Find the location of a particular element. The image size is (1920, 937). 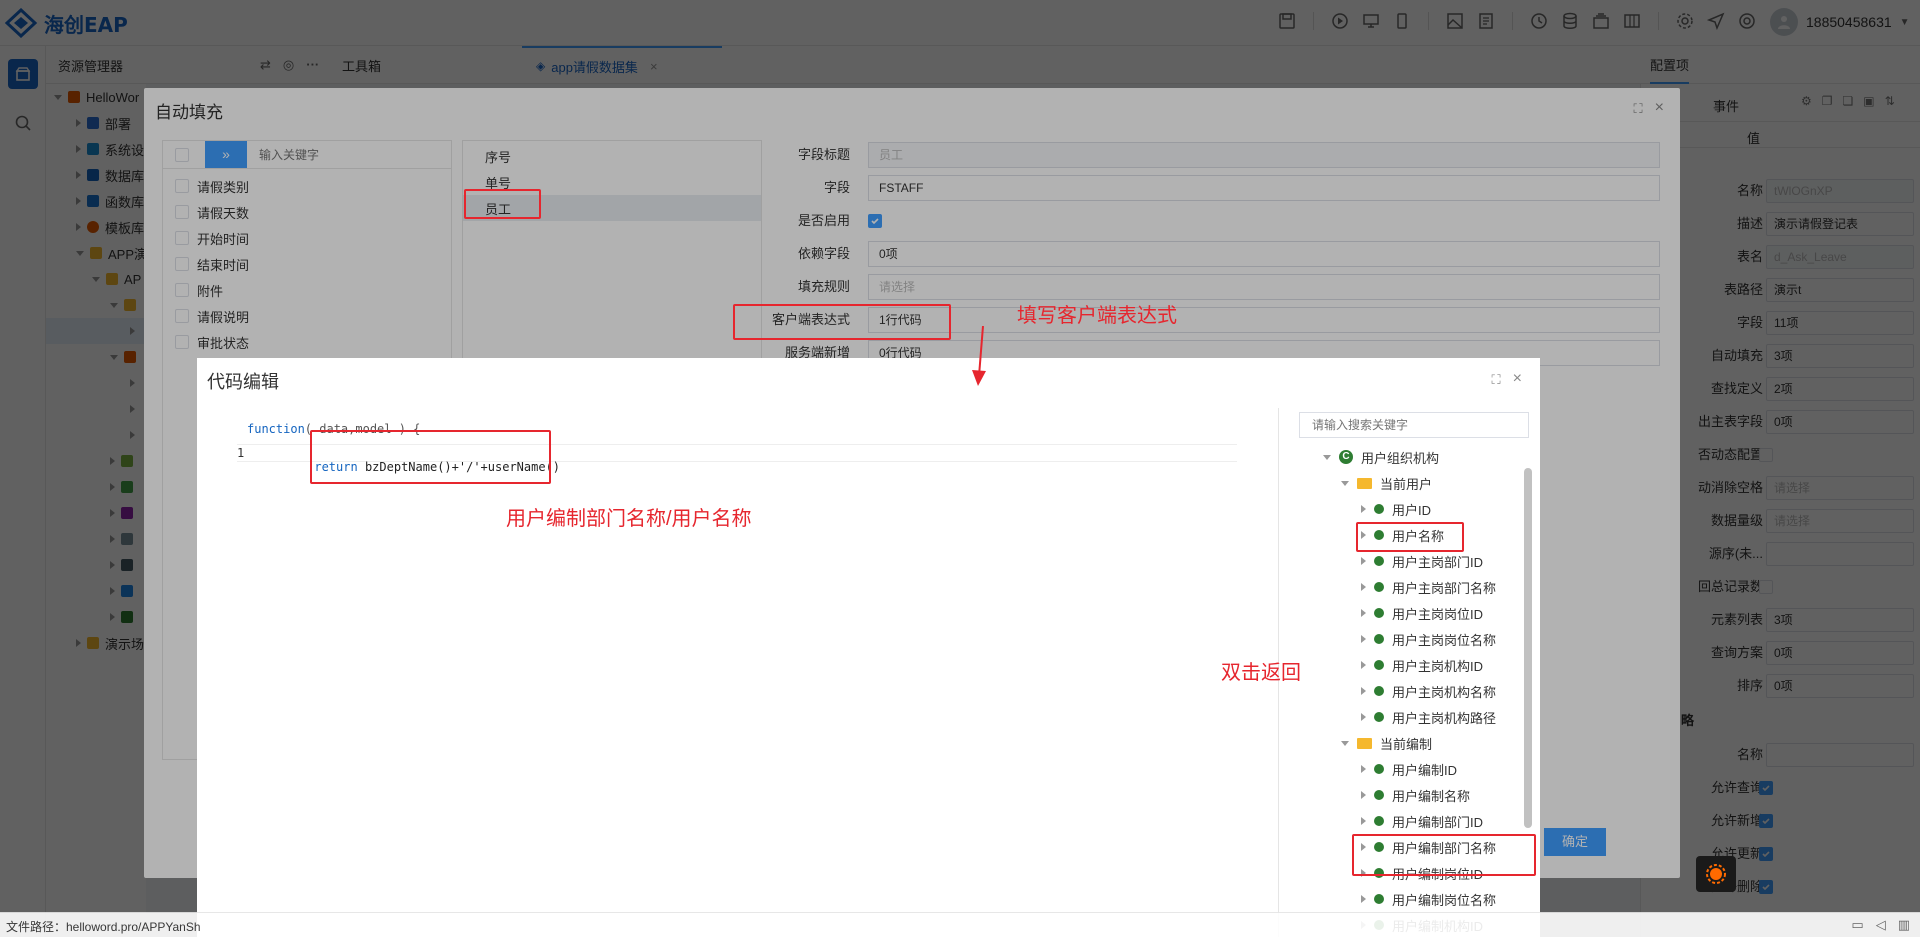

assistant-widget is located at coordinates (1716, 874).